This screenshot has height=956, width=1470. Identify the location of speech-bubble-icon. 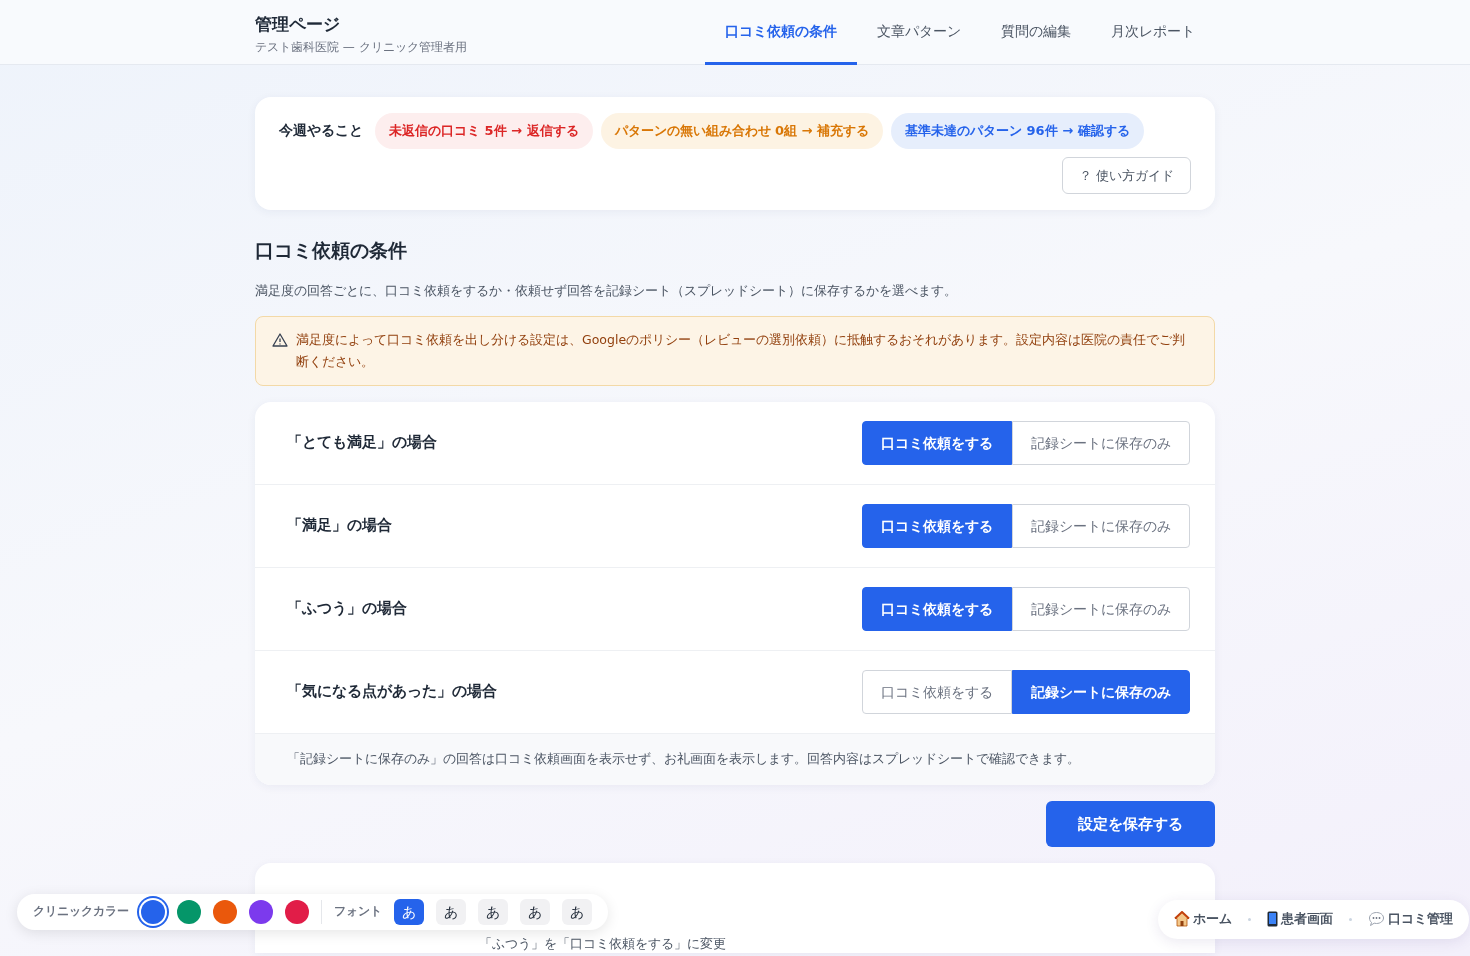
(1376, 919).